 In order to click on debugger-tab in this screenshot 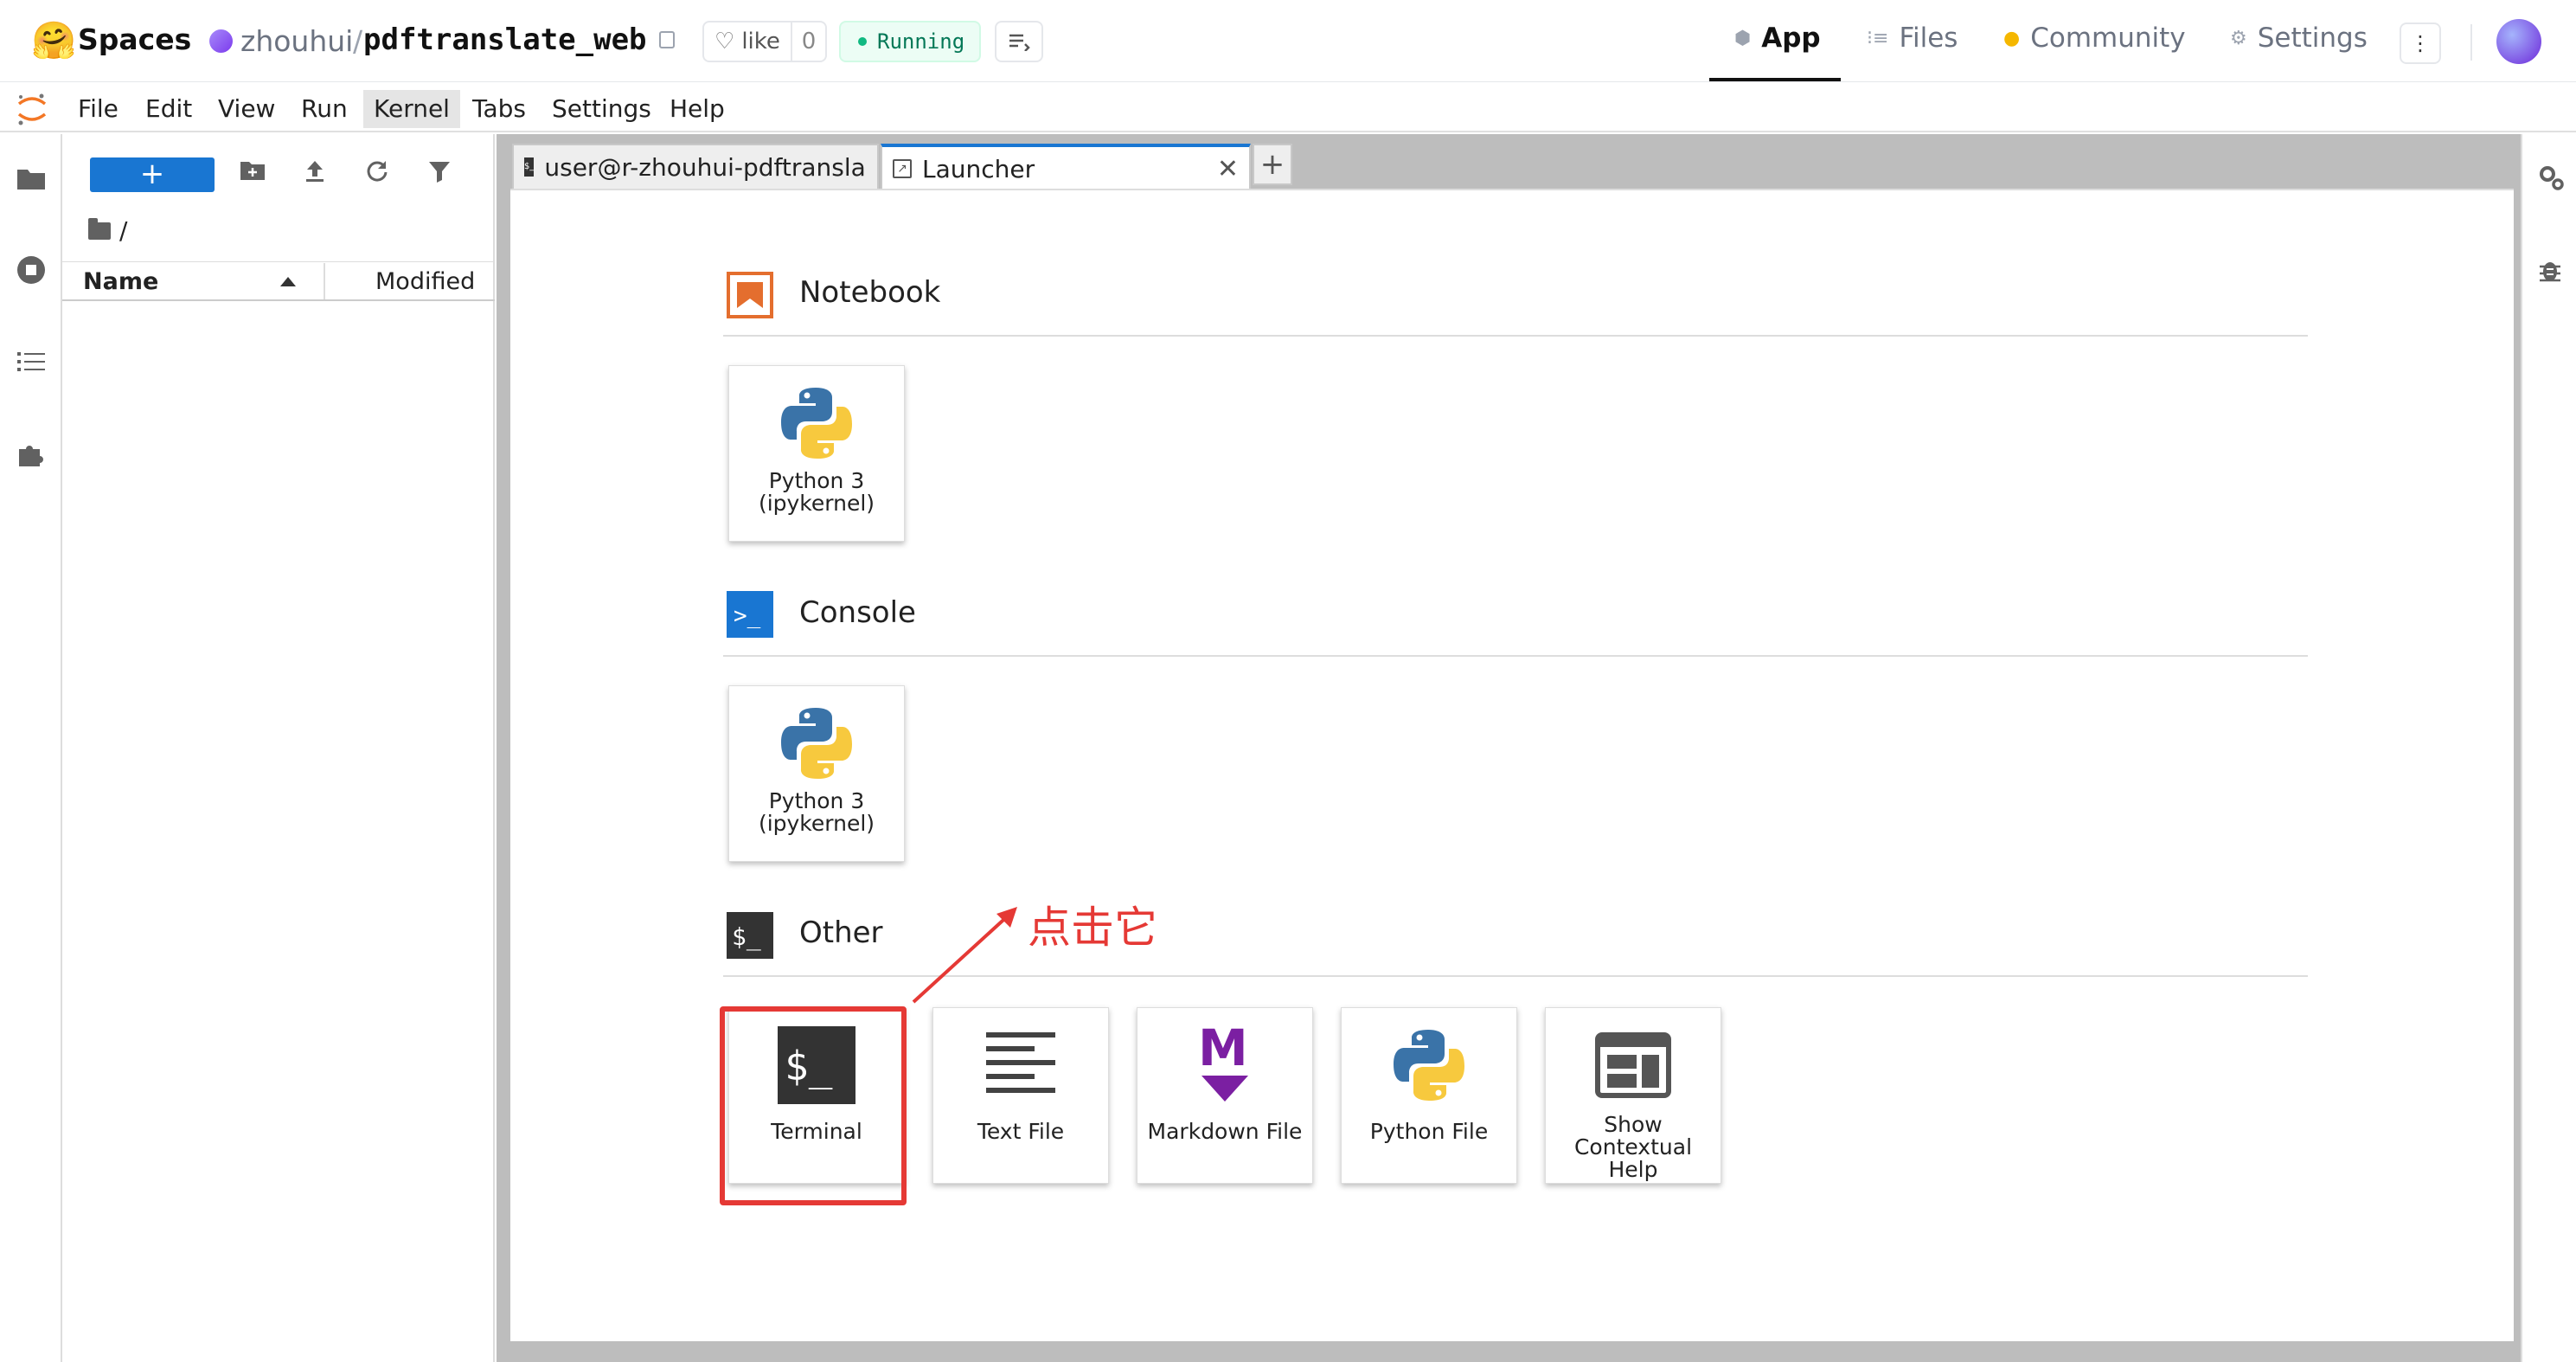, I will do `click(2550, 269)`.